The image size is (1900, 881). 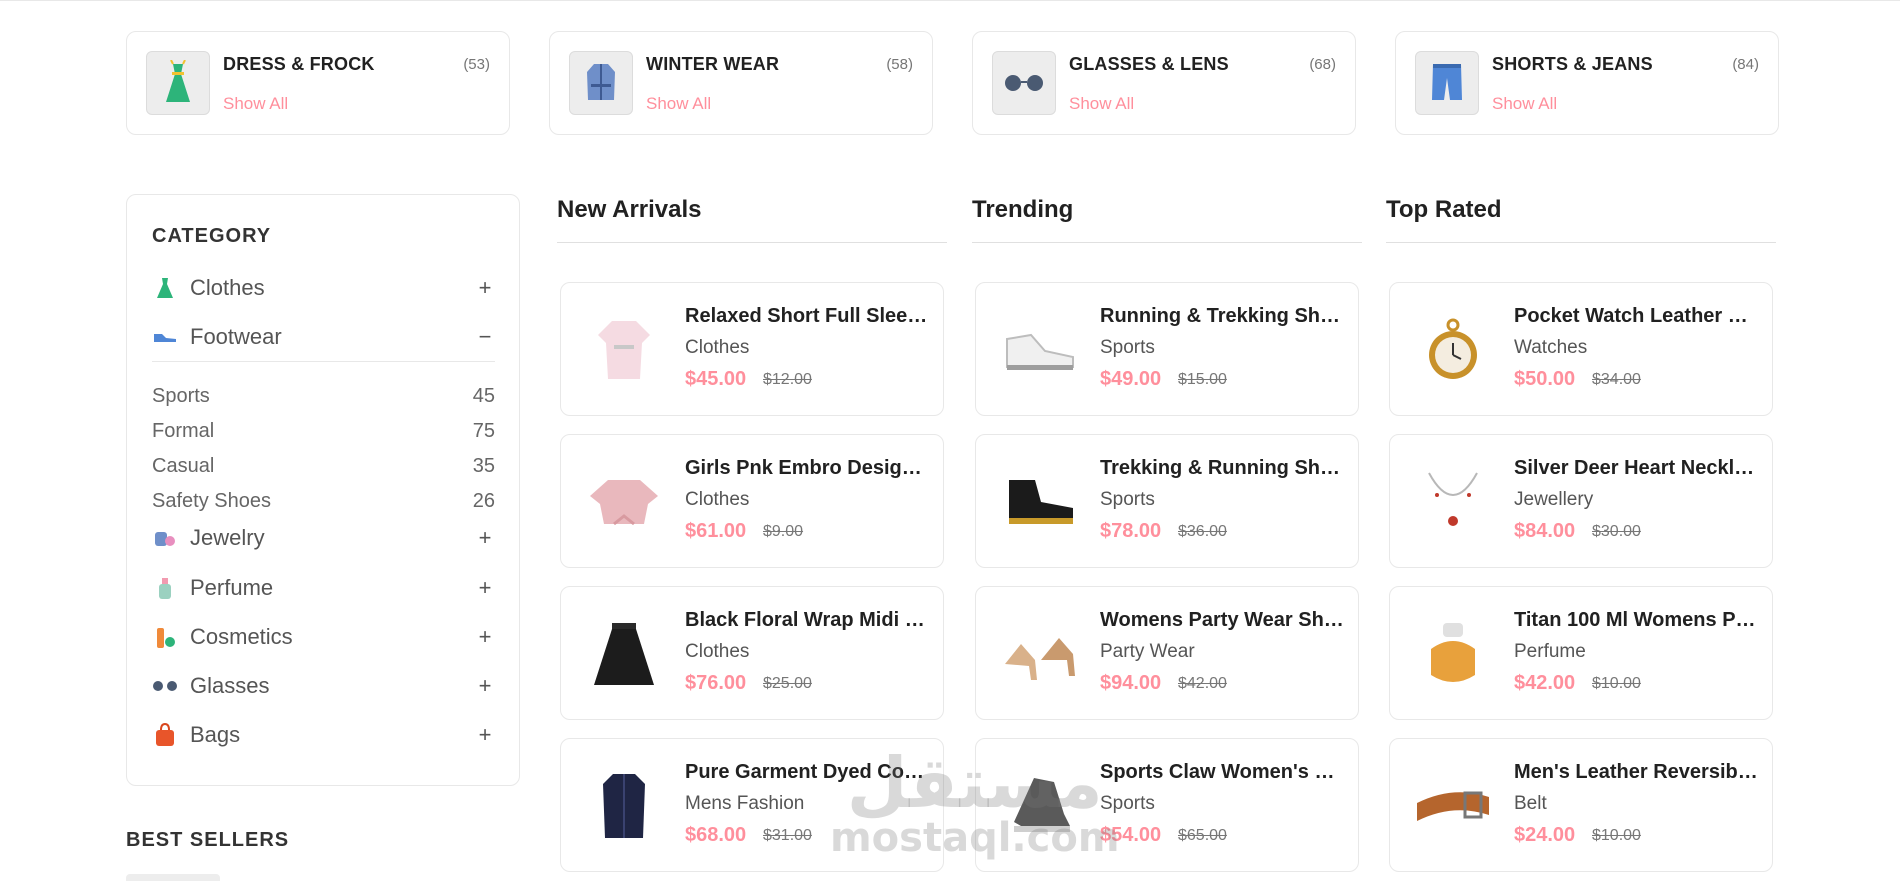 I want to click on subitem-label: Safety Shoes, so click(x=211, y=501).